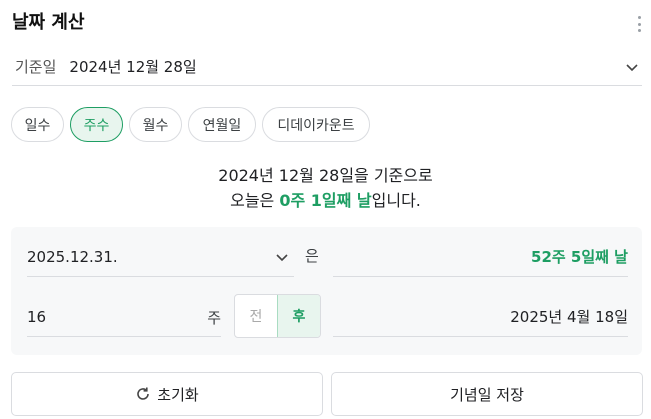 The image size is (651, 419). What do you see at coordinates (155, 124) in the screenshot?
I see `tab-months: 월수` at bounding box center [155, 124].